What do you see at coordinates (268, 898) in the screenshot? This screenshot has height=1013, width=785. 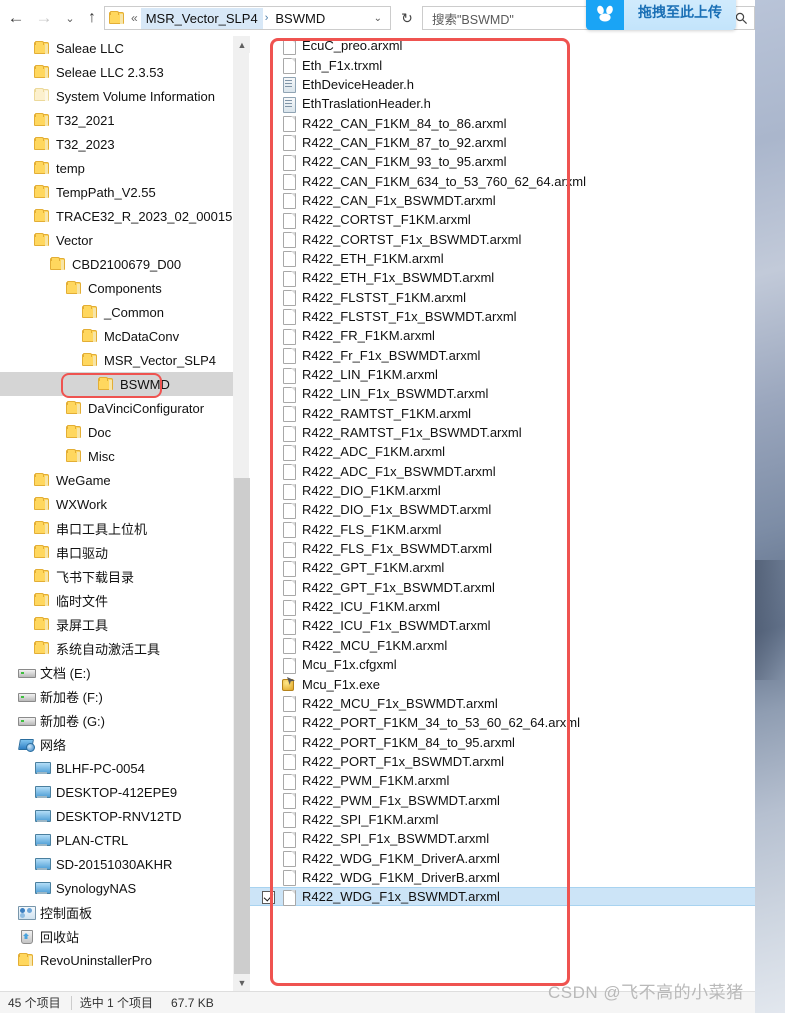 I see `file-checkbox` at bounding box center [268, 898].